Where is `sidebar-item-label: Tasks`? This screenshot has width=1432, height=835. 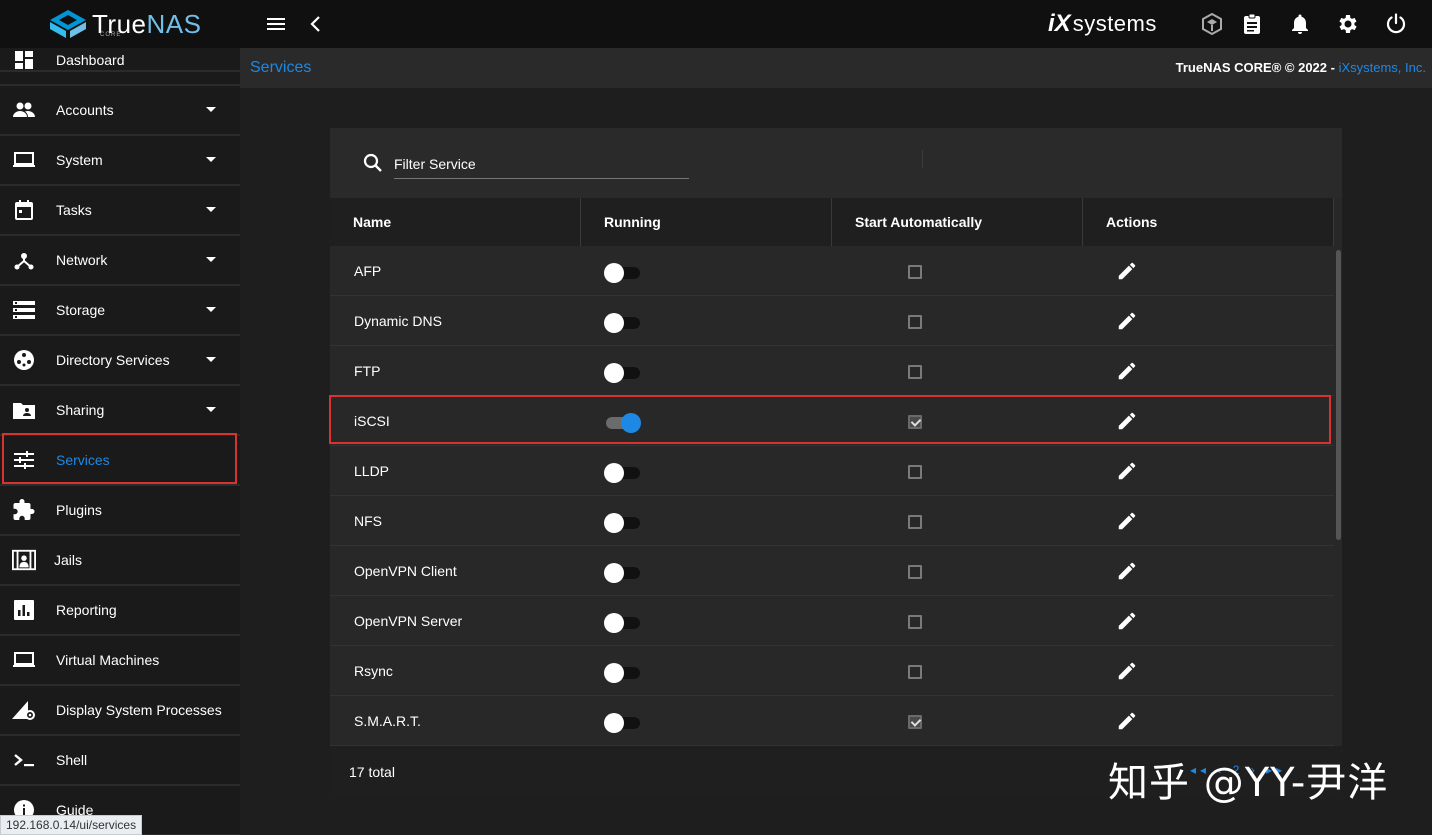 sidebar-item-label: Tasks is located at coordinates (74, 210).